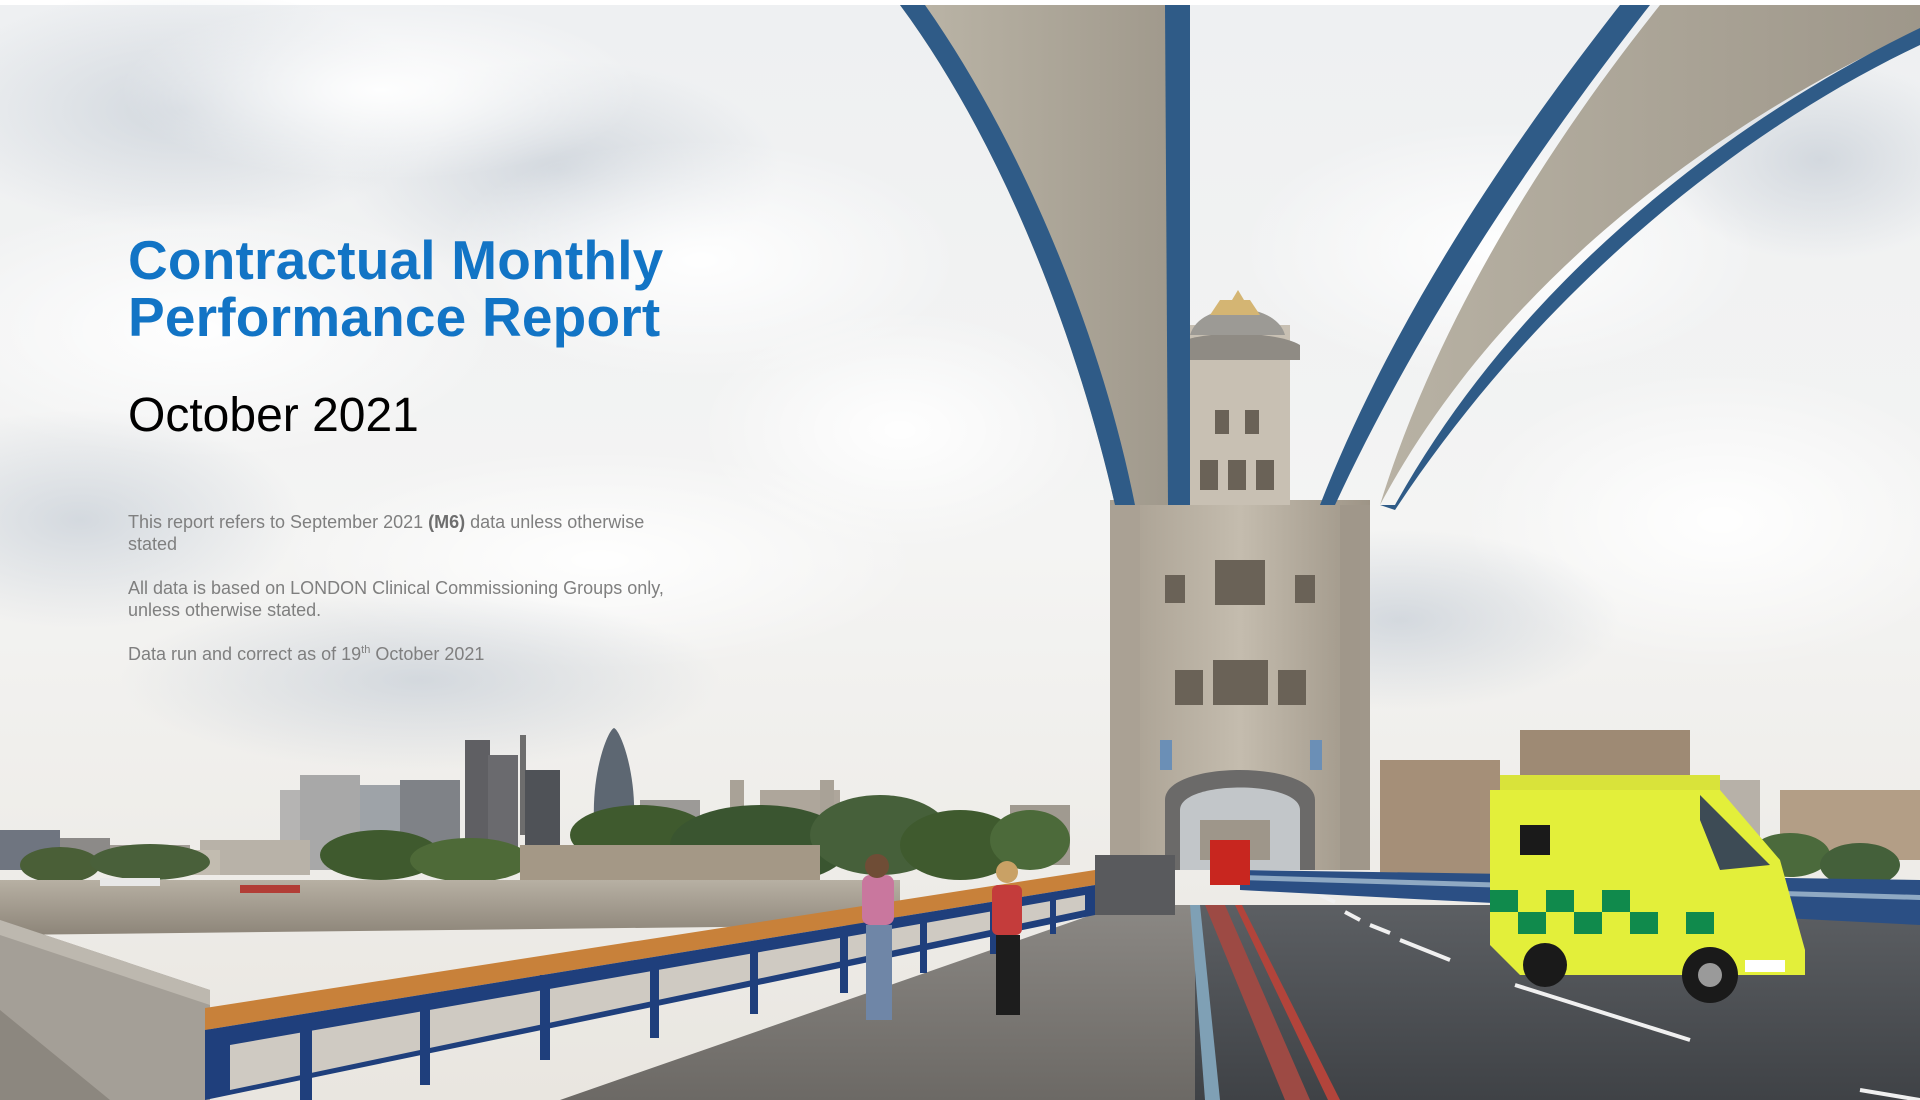  What do you see at coordinates (396, 260) in the screenshot?
I see `report-title-line-1: Contractual Monthly` at bounding box center [396, 260].